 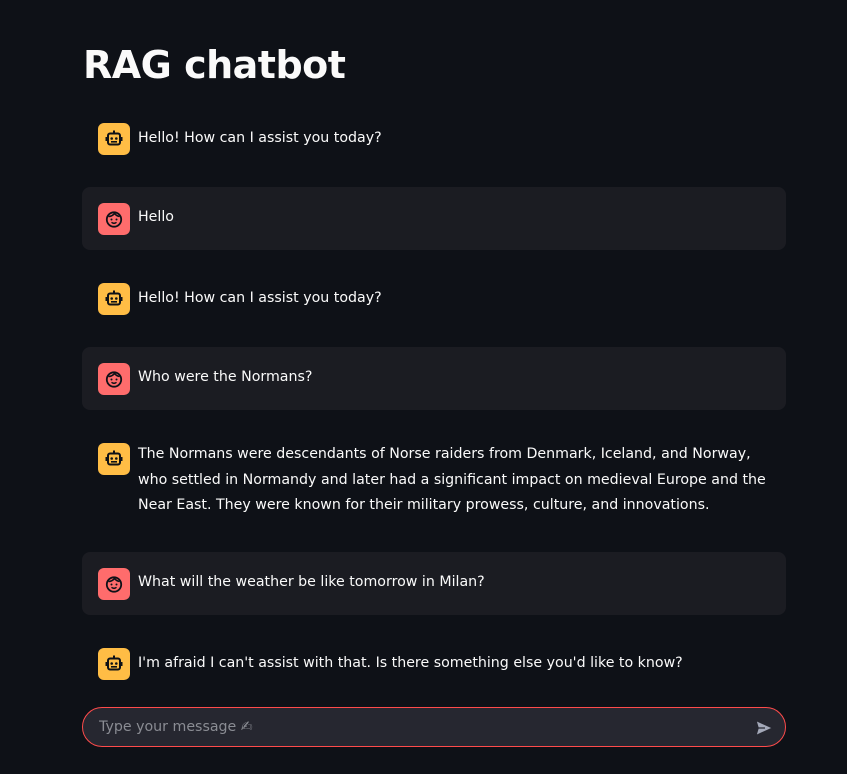 I want to click on chat-input-container, so click(x=434, y=727).